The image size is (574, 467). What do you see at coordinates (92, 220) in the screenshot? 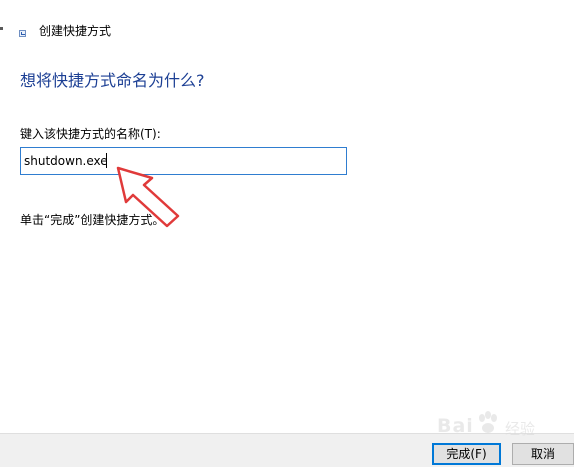
I see `instruction-text: 单击“完成”创建快捷方式。` at bounding box center [92, 220].